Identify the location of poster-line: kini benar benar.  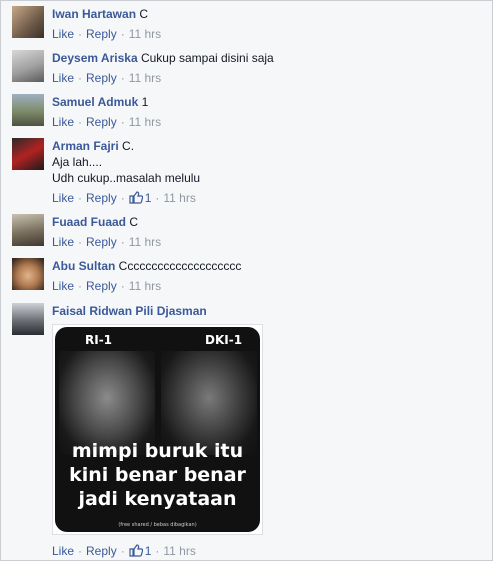
(157, 475).